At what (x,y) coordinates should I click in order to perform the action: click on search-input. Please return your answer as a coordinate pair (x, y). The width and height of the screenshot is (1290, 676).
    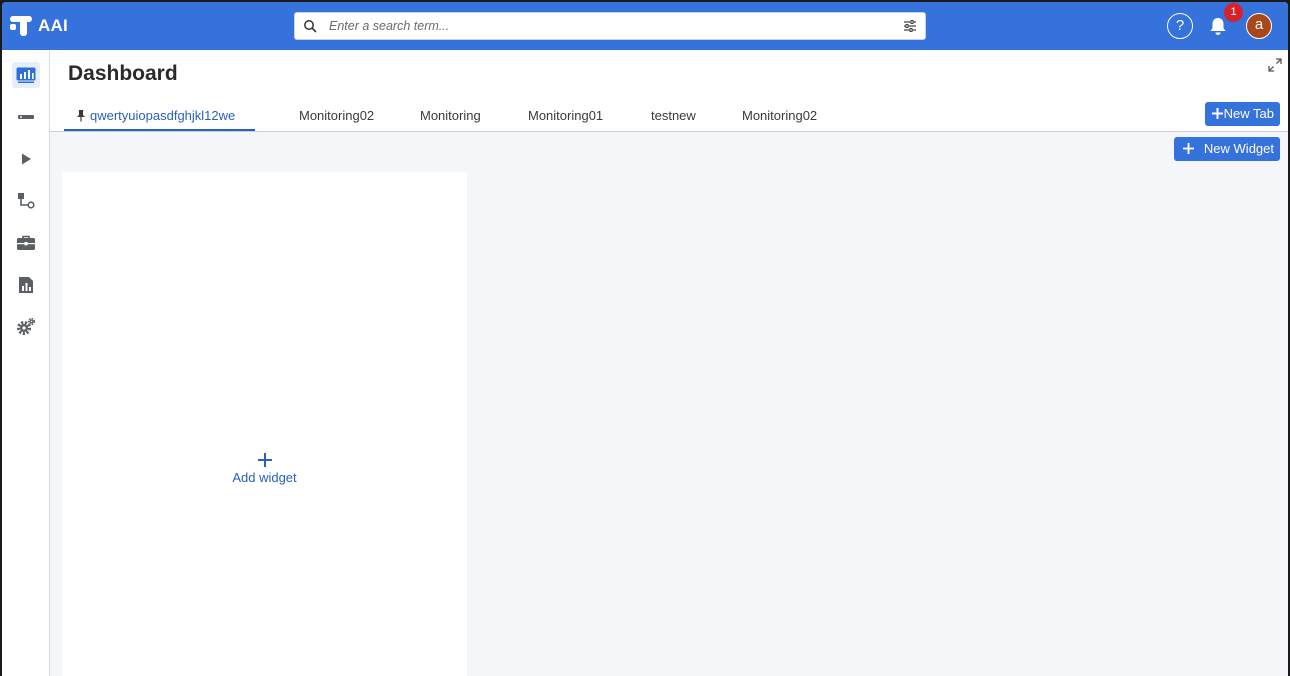
    Looking at the image, I should click on (609, 26).